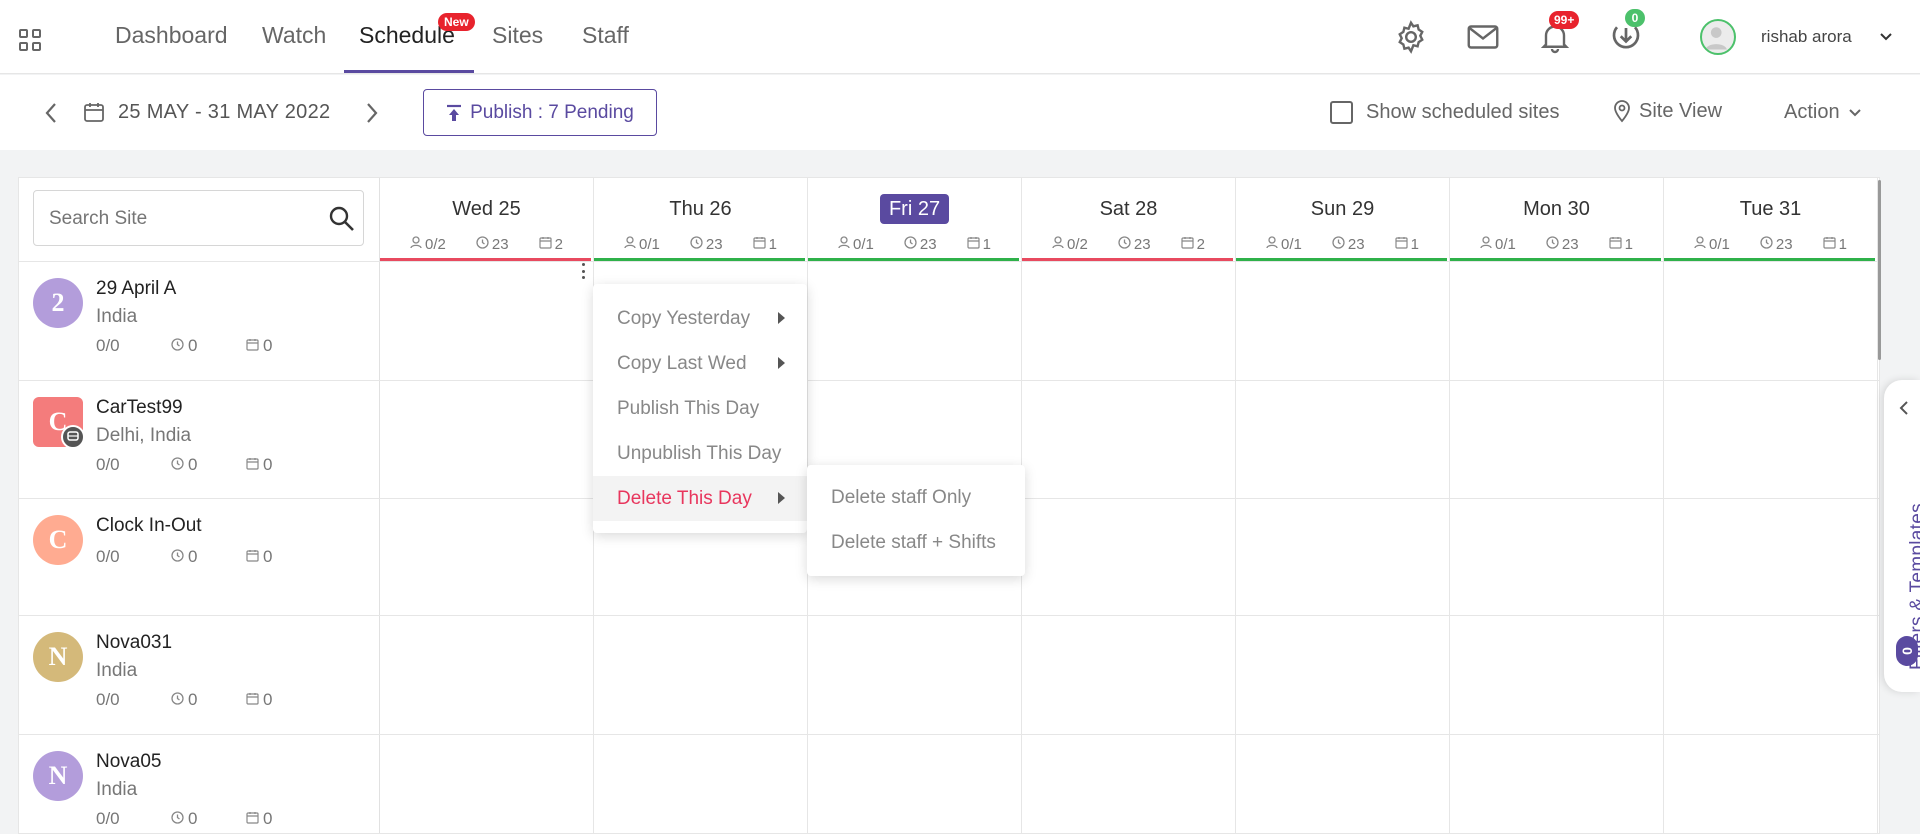 The width and height of the screenshot is (1920, 834). I want to click on day-header: Wed 25 0/2 23 2, so click(487, 219).